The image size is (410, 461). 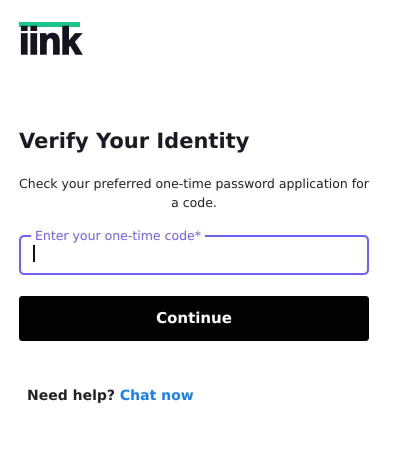 I want to click on instruction-text: Check your preferred one-time password application for a code., so click(x=194, y=193).